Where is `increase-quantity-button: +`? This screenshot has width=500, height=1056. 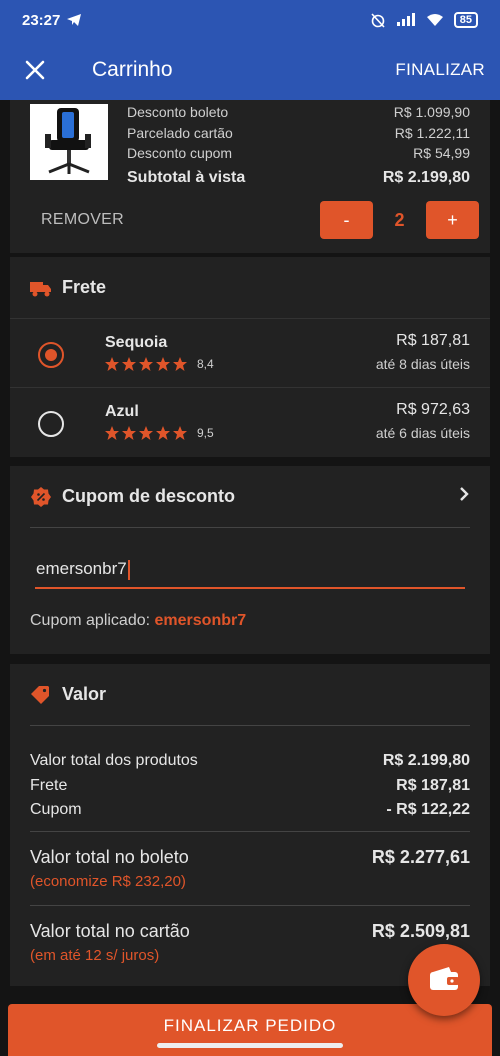 increase-quantity-button: + is located at coordinates (452, 220).